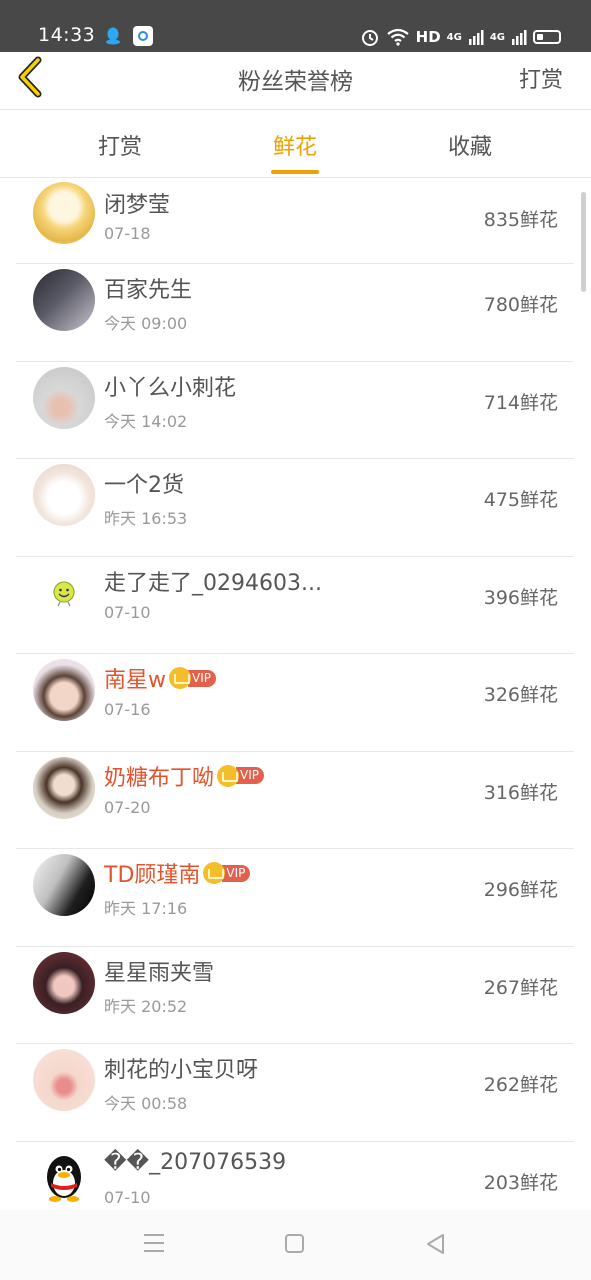 This screenshot has width=591, height=1280. I want to click on flower-count: 714鲜花, so click(520, 402).